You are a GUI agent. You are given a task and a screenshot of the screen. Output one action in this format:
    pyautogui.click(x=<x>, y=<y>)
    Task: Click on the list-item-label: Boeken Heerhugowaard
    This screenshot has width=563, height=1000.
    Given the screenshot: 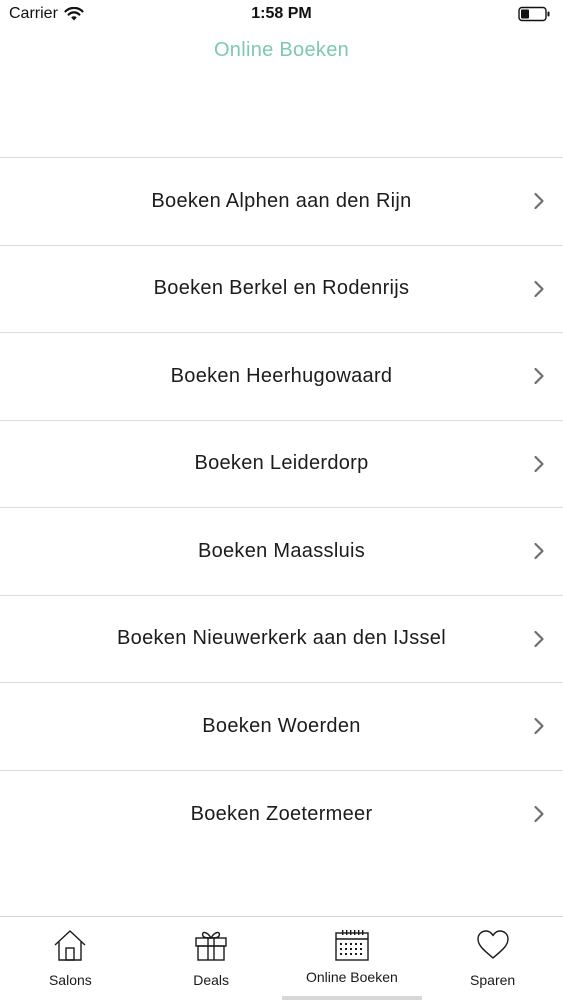 What is the action you would take?
    pyautogui.click(x=281, y=375)
    